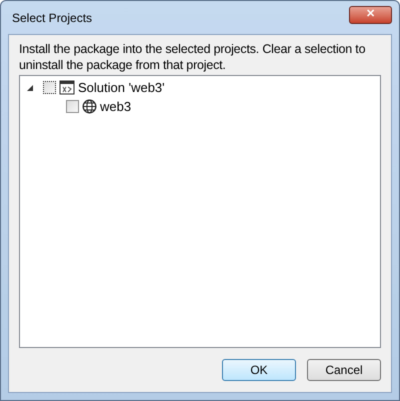 The width and height of the screenshot is (400, 401). Describe the element at coordinates (30, 88) in the screenshot. I see `expand-arrow-icon` at that location.